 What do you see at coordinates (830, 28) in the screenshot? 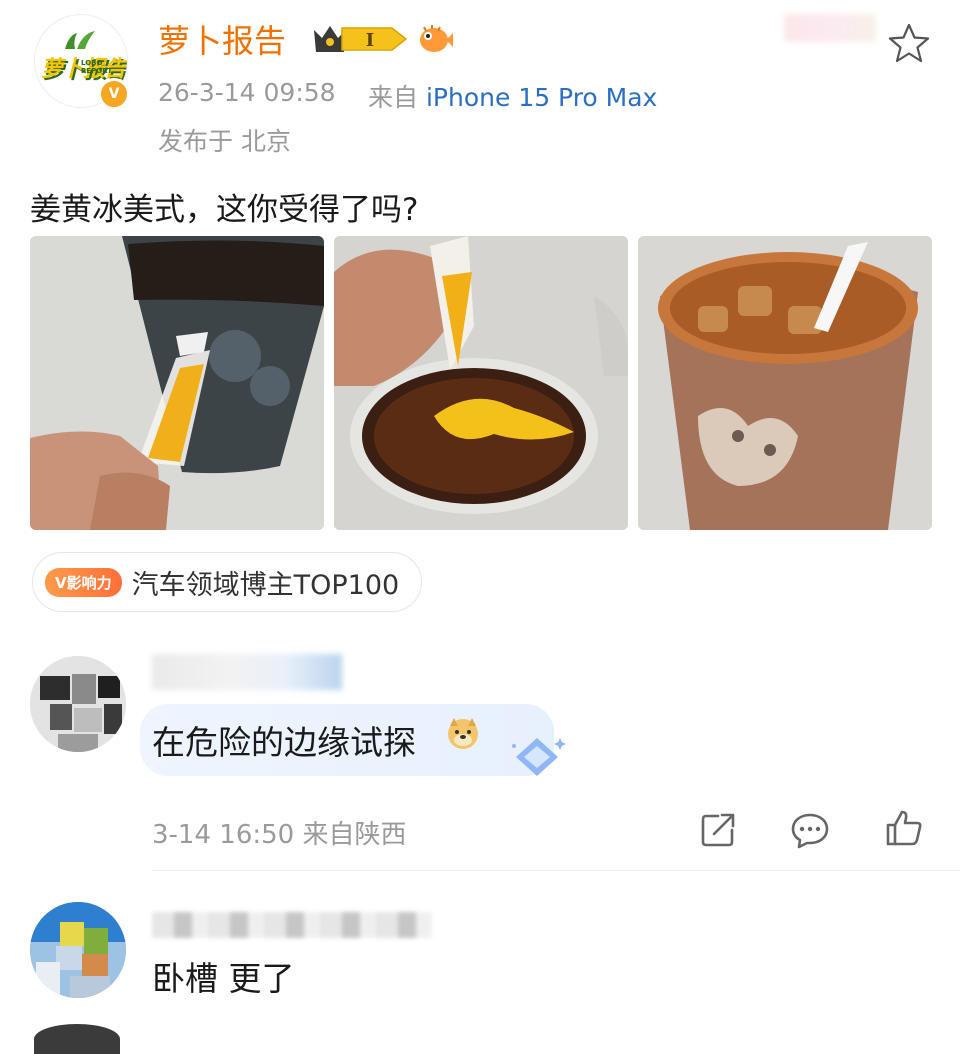
I see `blurred-region` at bounding box center [830, 28].